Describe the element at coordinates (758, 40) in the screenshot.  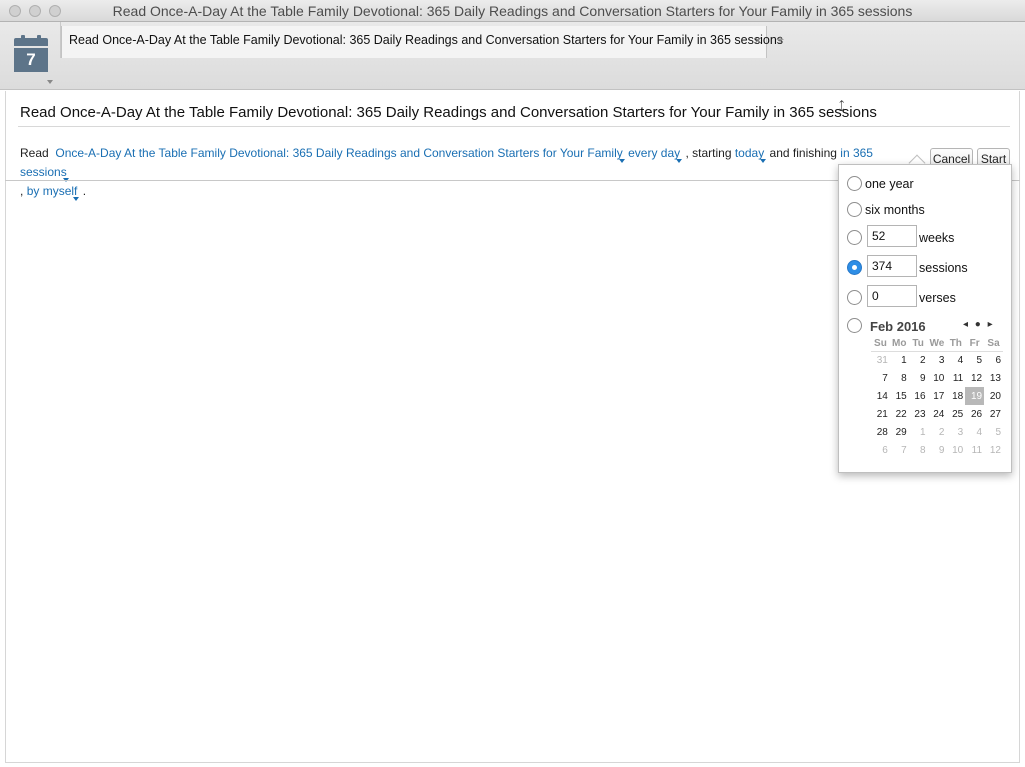
I see `close-icon: ×` at that location.